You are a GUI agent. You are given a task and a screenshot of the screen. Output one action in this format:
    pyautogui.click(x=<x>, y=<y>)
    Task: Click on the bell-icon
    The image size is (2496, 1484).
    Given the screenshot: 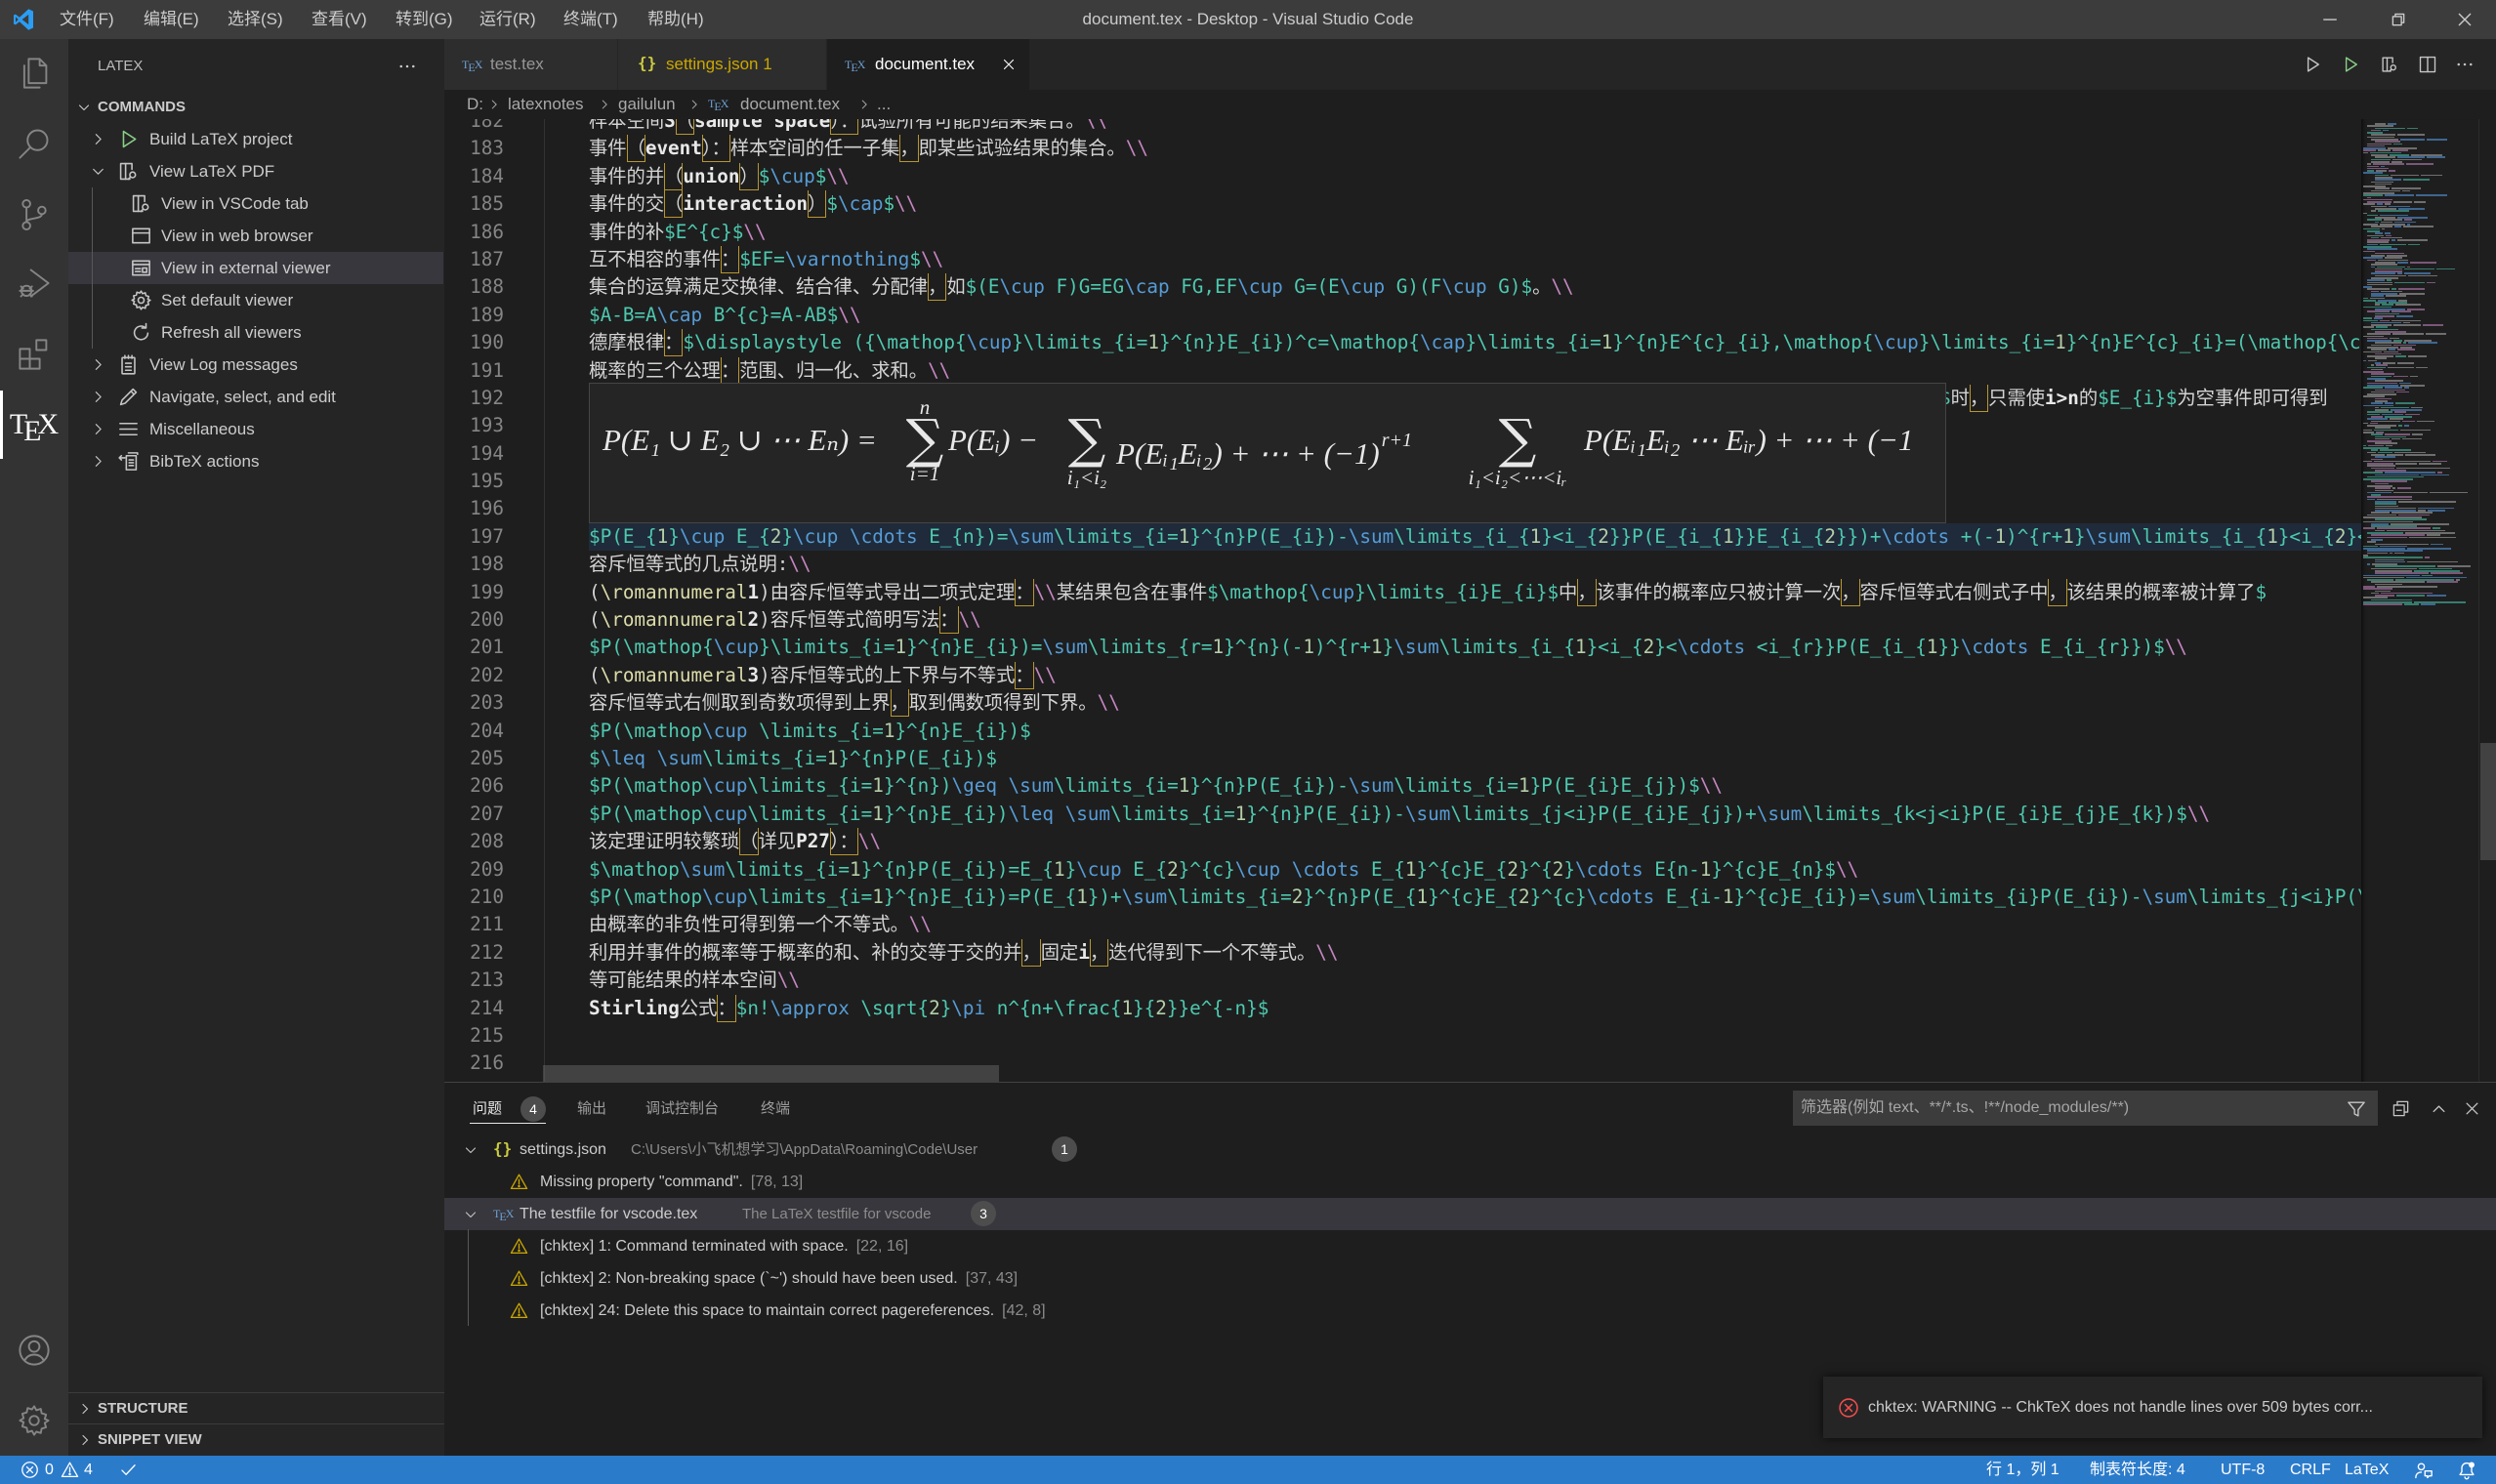 What is the action you would take?
    pyautogui.click(x=2466, y=1471)
    